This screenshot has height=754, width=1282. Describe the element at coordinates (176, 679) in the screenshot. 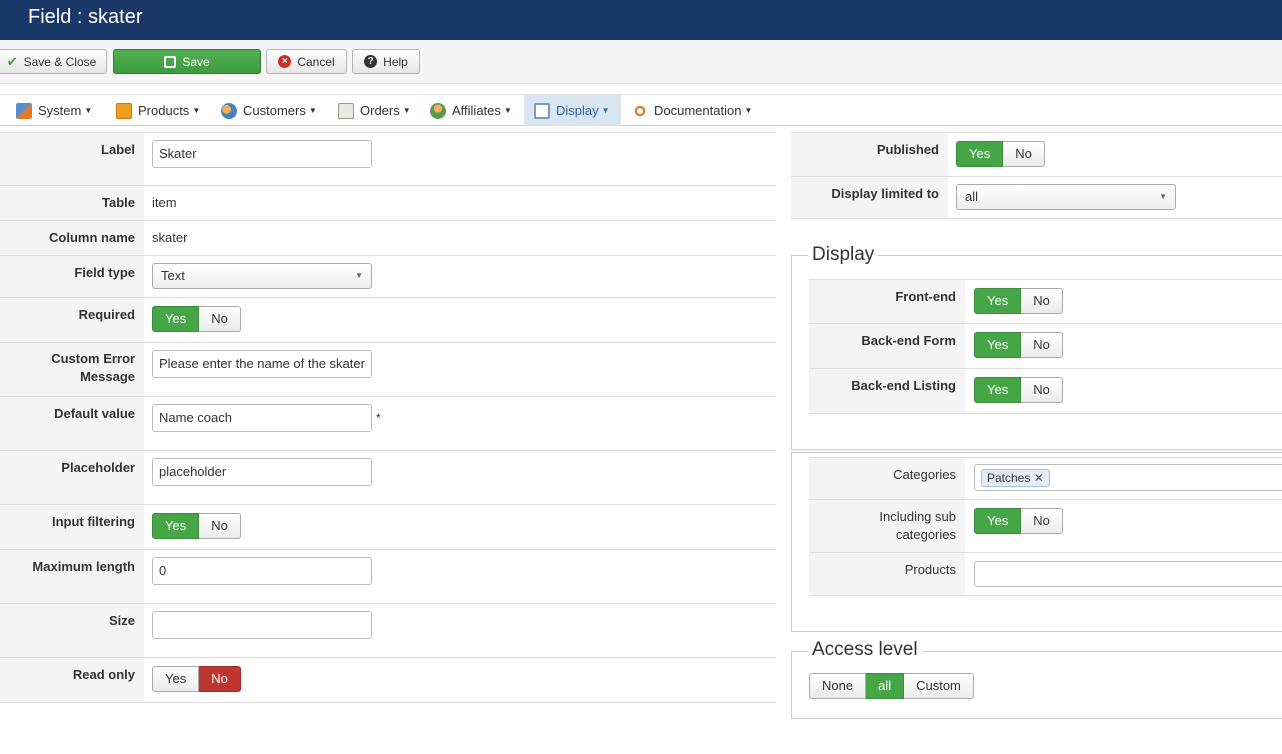

I see `read-only-yes: Yes` at that location.